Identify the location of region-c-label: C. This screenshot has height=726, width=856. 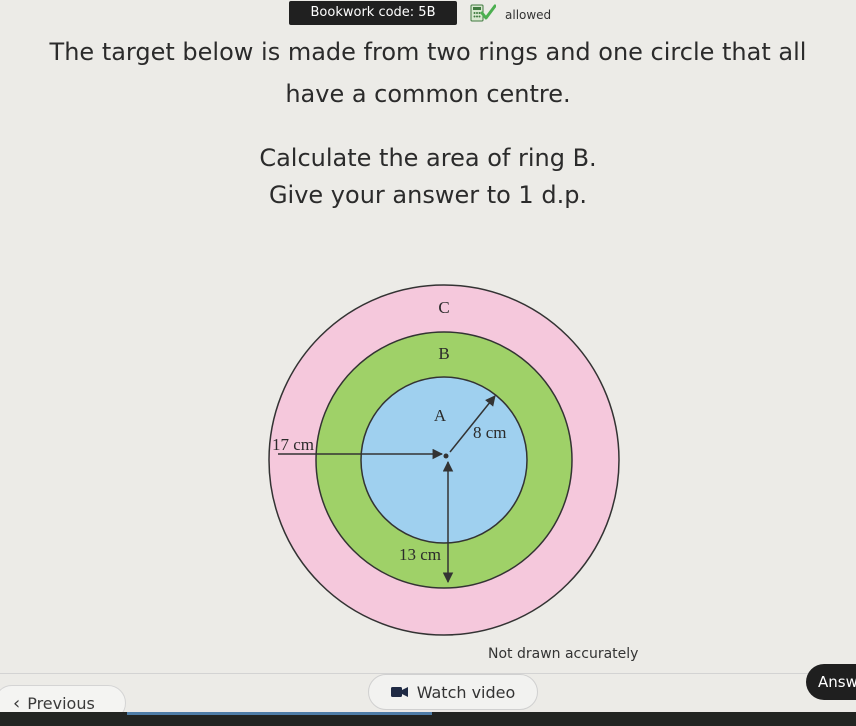
(443, 307).